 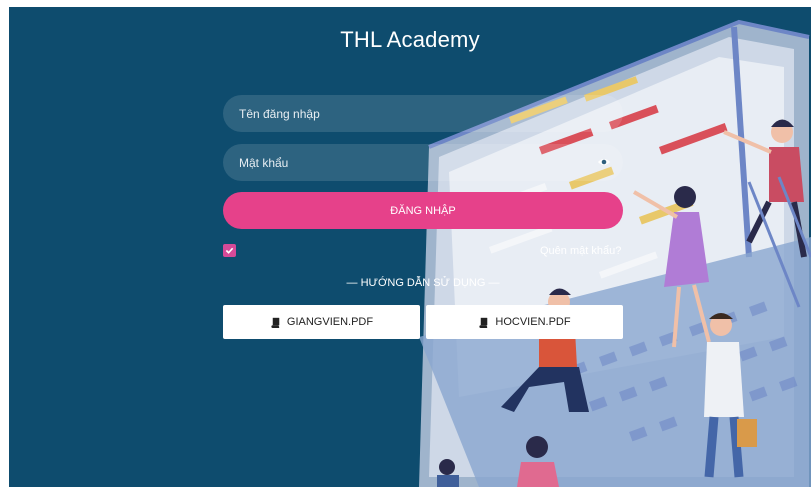 I want to click on forgot-password-link: Quên mật khẩu?, so click(x=580, y=251).